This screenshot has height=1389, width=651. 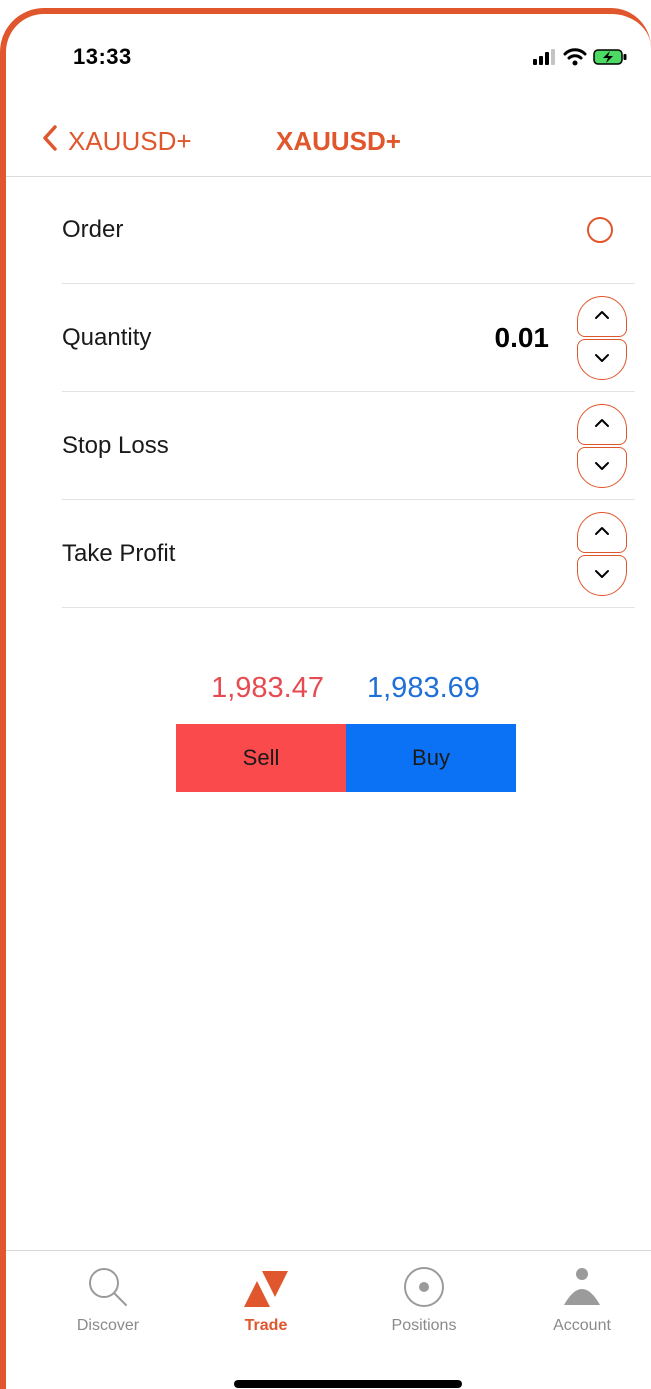 I want to click on chevron-left-icon, so click(x=50, y=141).